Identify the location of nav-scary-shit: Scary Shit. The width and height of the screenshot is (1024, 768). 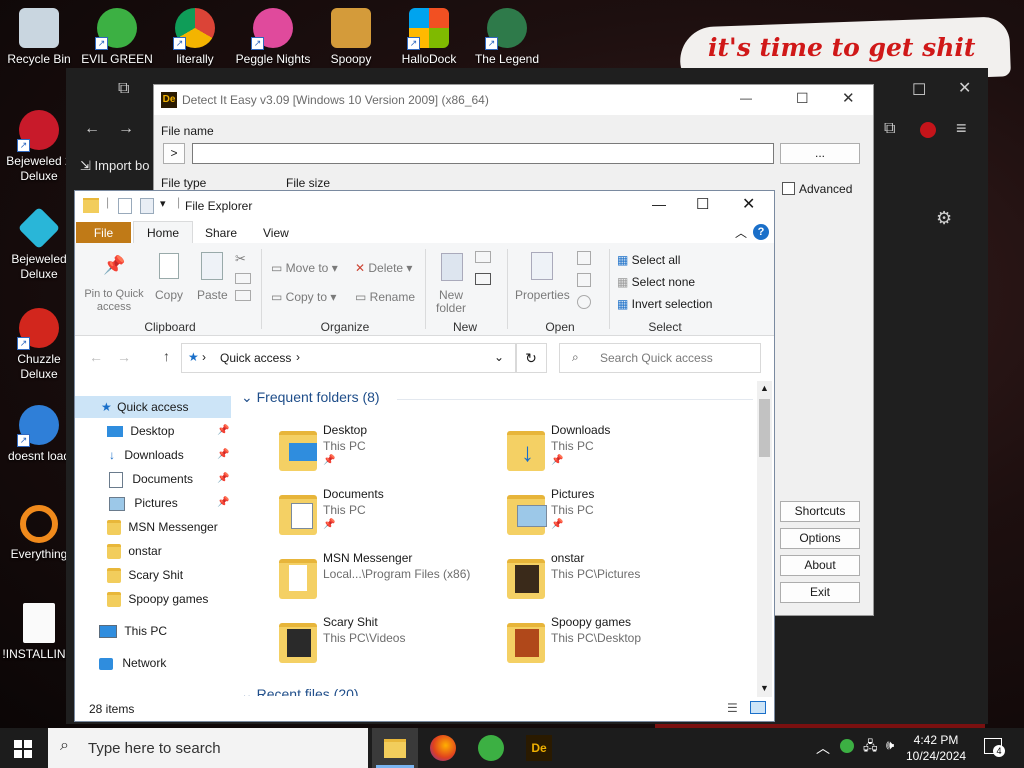
(153, 575).